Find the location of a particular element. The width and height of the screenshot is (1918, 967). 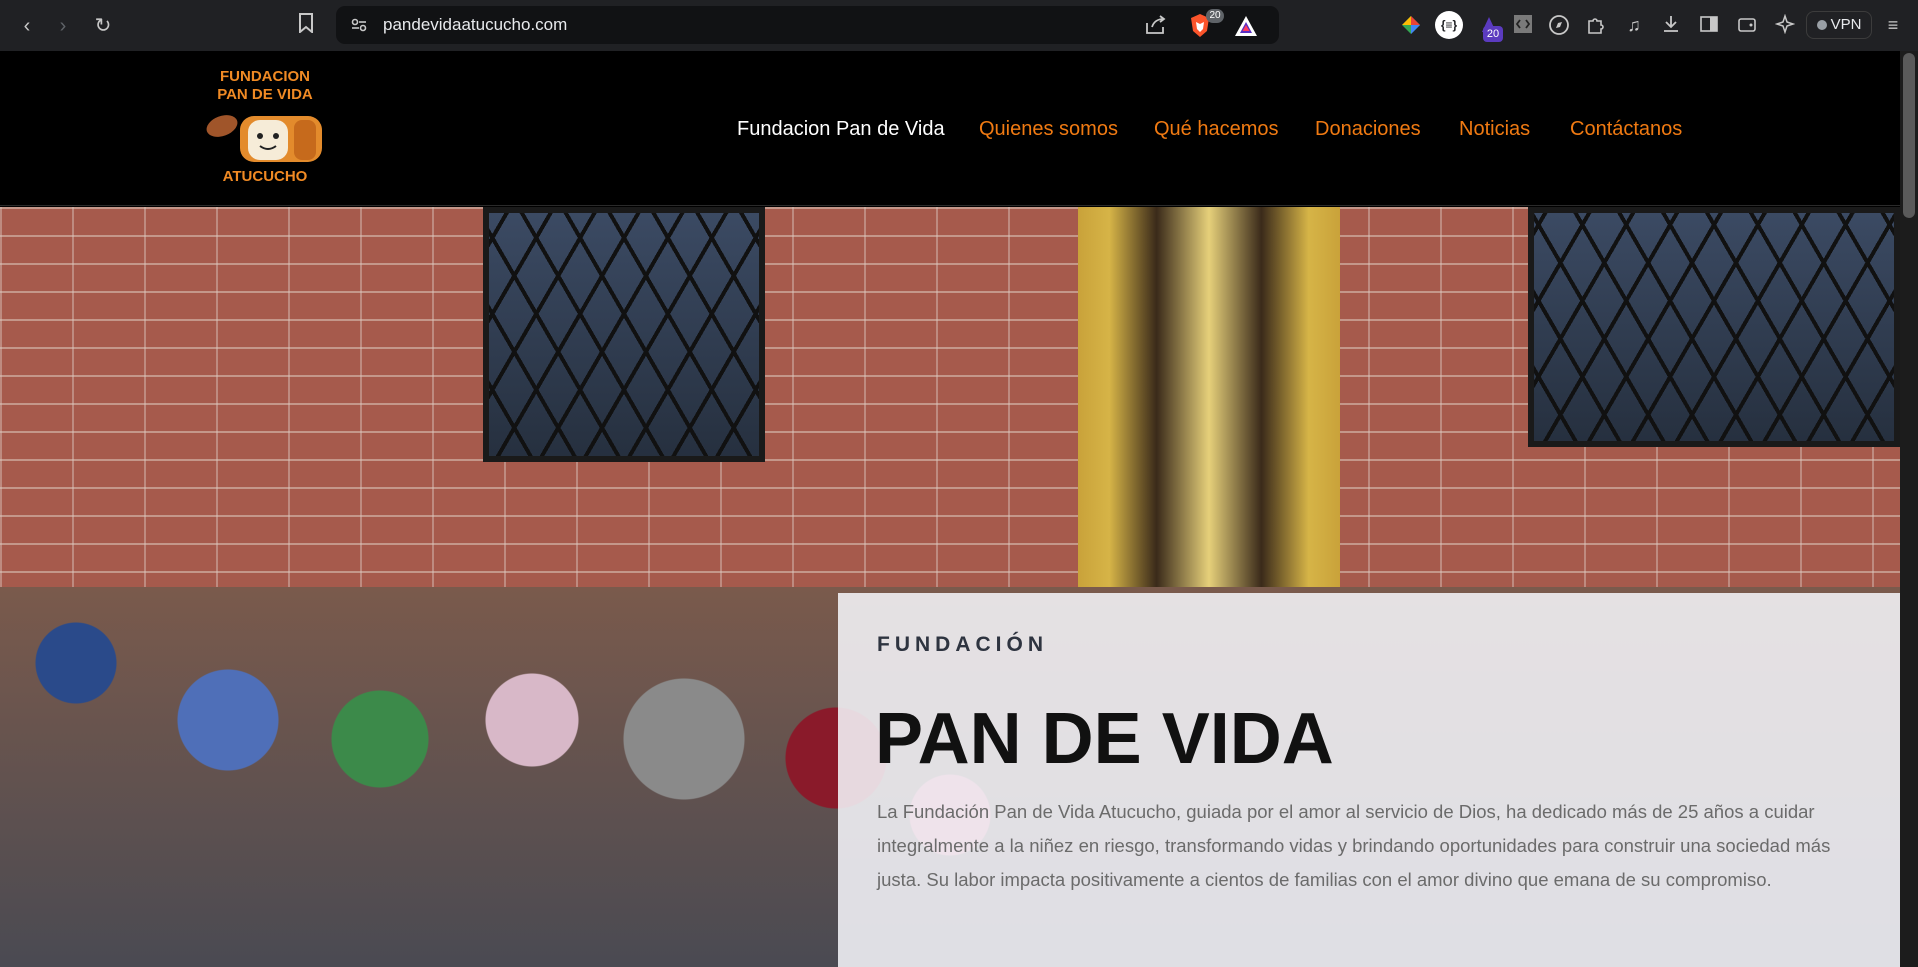

nav-contactanos: Contáctanos is located at coordinates (1626, 129).